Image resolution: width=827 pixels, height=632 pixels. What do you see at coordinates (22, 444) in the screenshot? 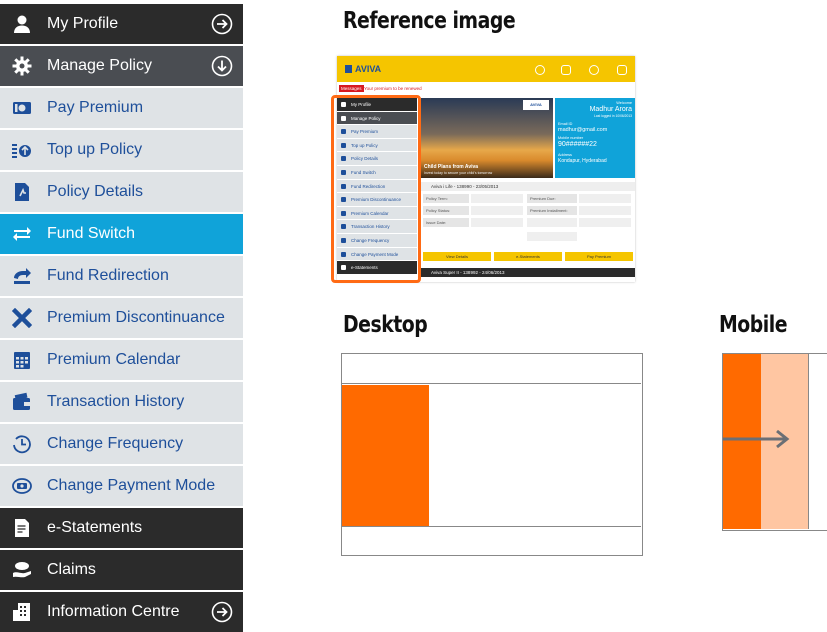
I see `clock-icon` at bounding box center [22, 444].